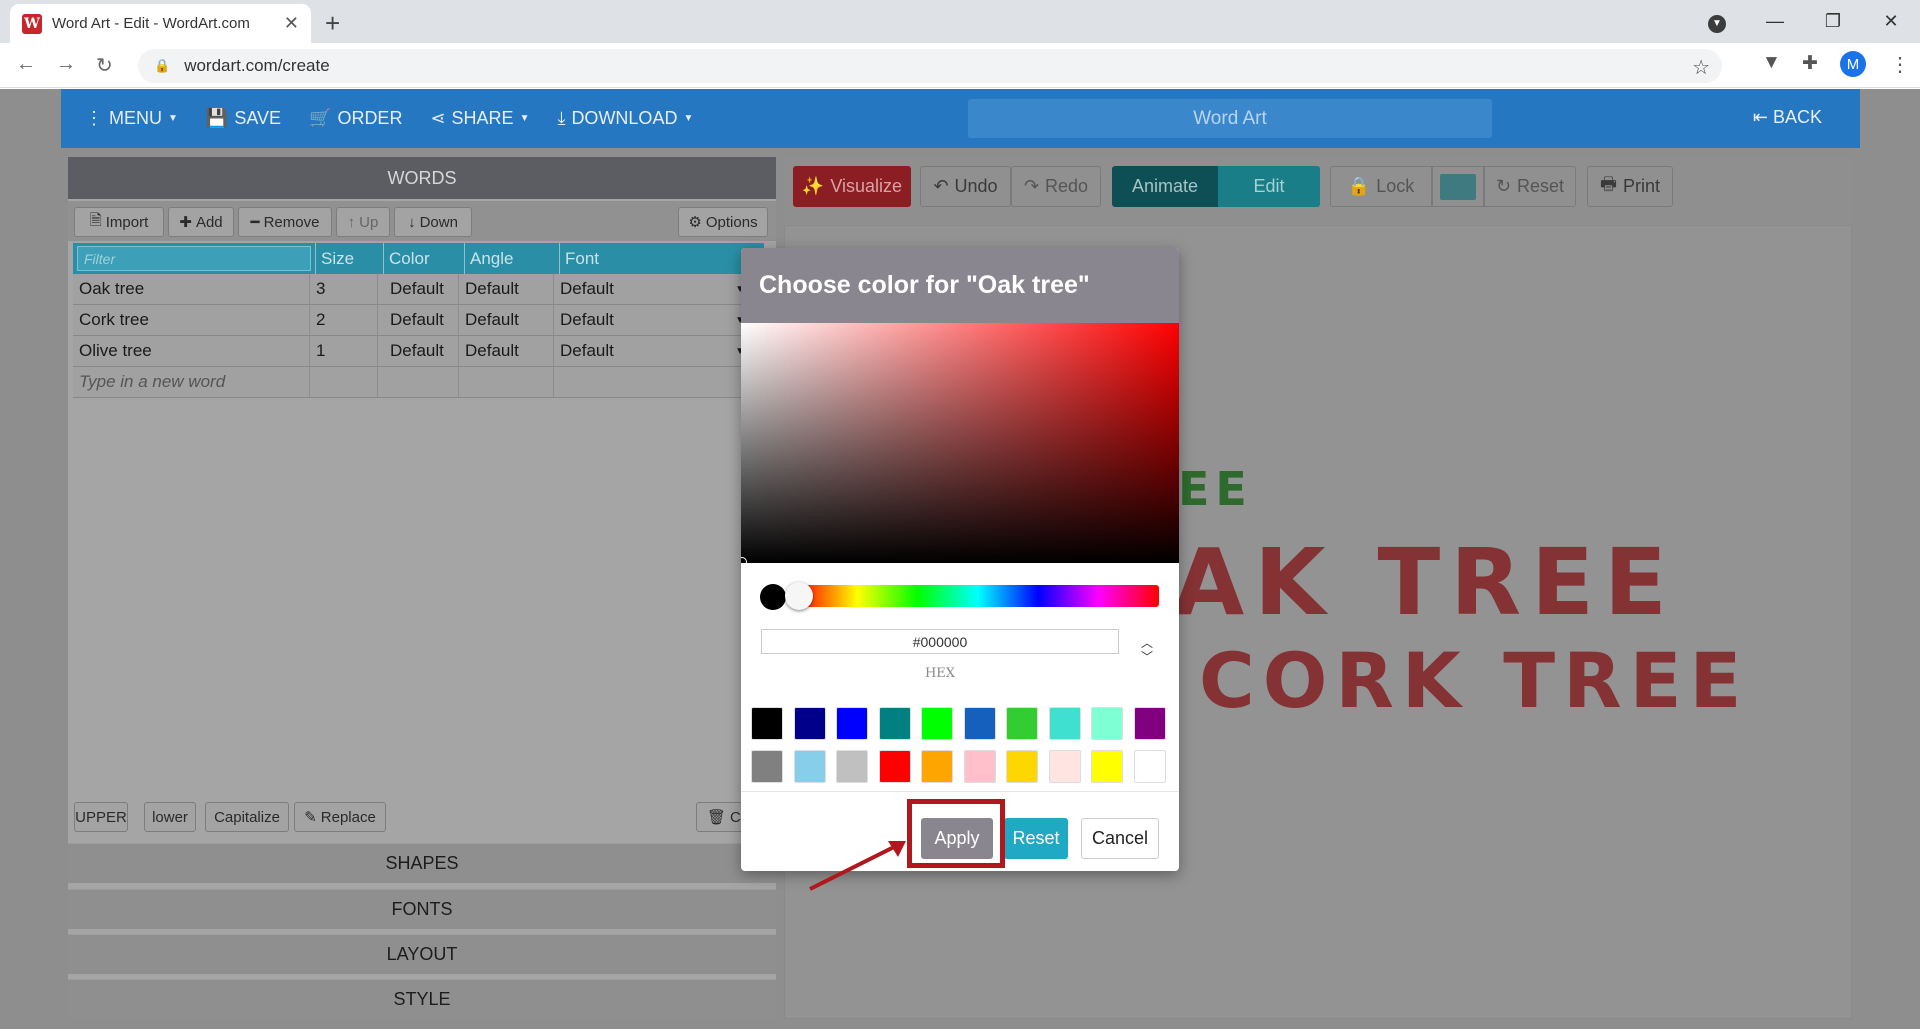  I want to click on table-row: Olive tree 1 Default Default Default▼, so click(418, 351).